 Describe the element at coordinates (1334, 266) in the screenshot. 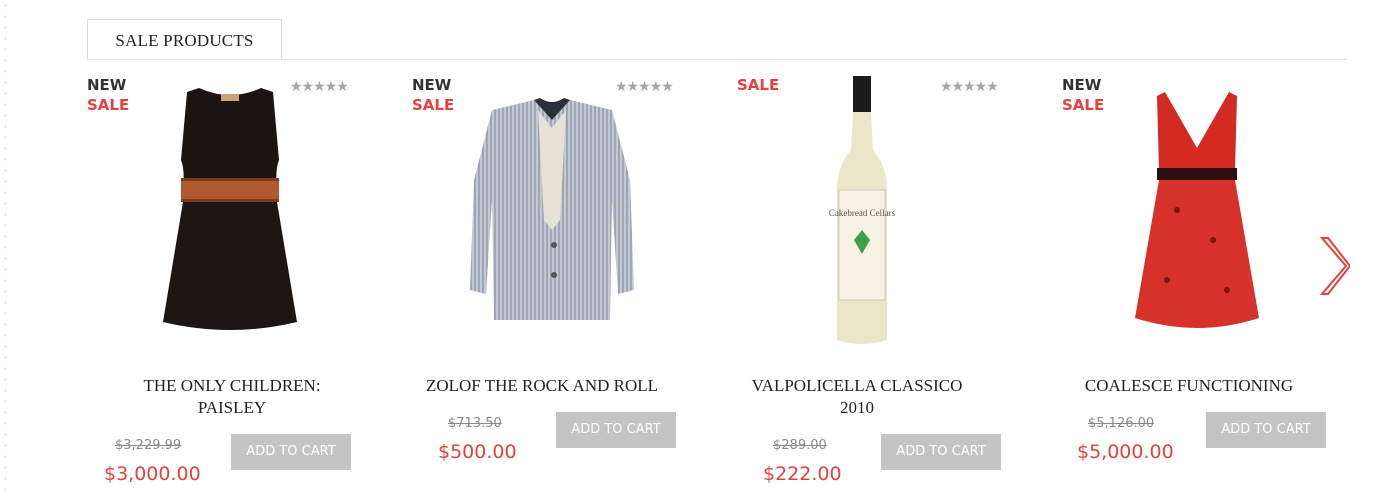

I see `chevron-right-icon` at that location.